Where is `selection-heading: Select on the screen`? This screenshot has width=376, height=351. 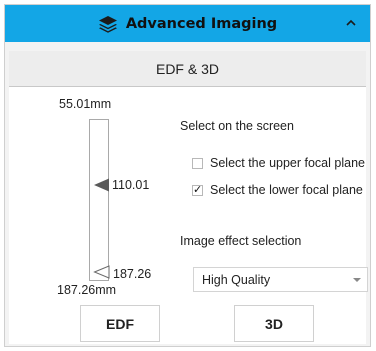
selection-heading: Select on the screen is located at coordinates (237, 126).